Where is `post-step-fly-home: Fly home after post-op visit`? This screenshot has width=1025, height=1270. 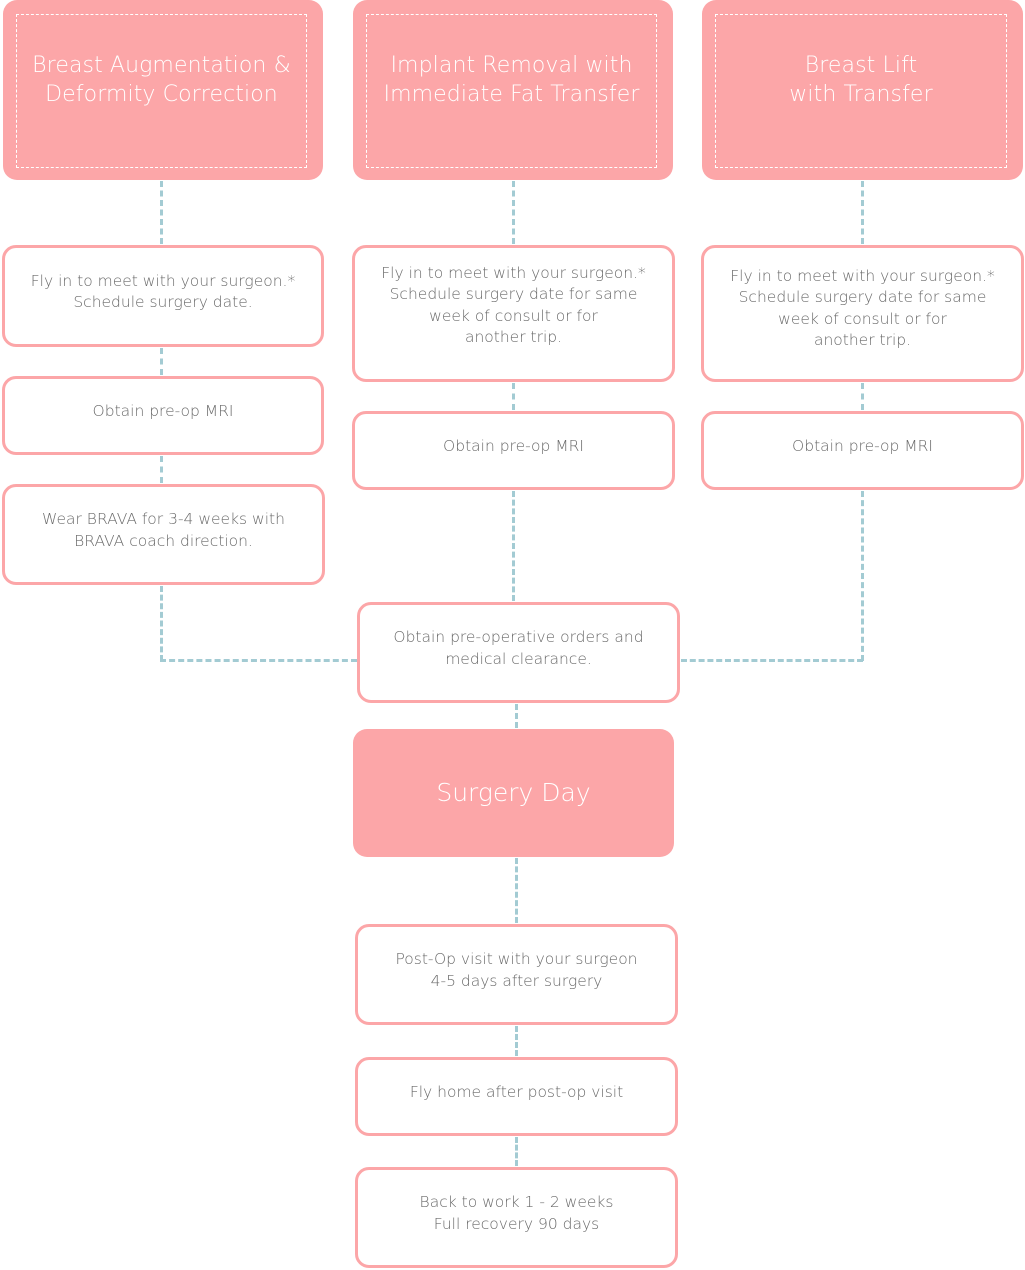
post-step-fly-home: Fly home after post-op visit is located at coordinates (516, 1096).